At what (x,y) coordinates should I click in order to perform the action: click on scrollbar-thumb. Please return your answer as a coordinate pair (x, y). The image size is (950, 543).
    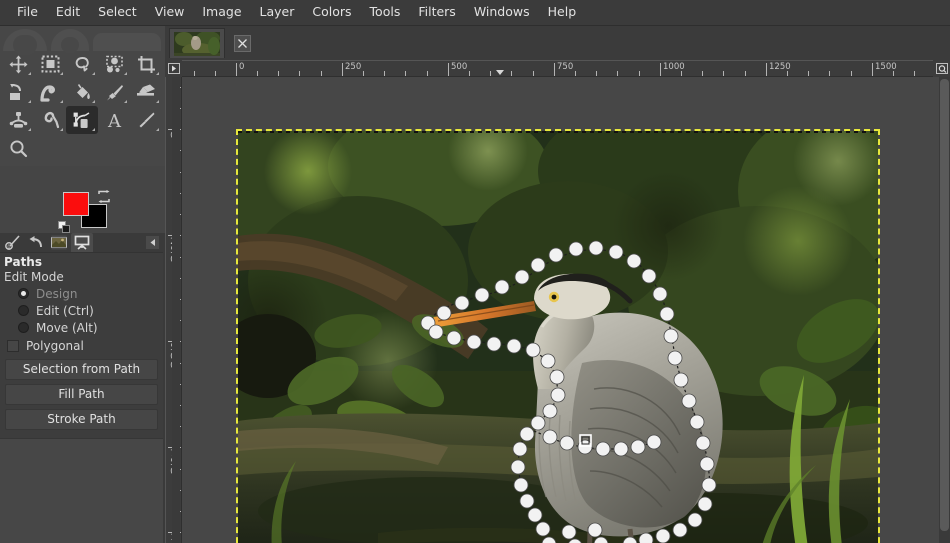
    Looking at the image, I should click on (944, 305).